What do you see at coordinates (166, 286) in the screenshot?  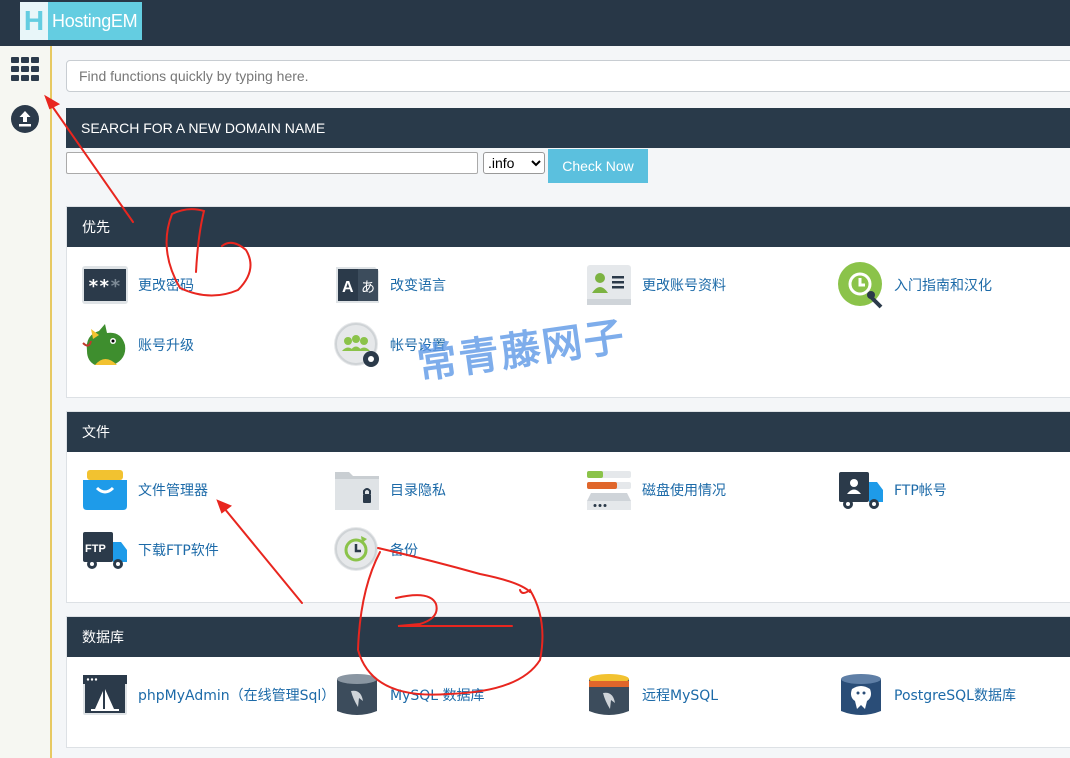 I see `item-label: 更改密码` at bounding box center [166, 286].